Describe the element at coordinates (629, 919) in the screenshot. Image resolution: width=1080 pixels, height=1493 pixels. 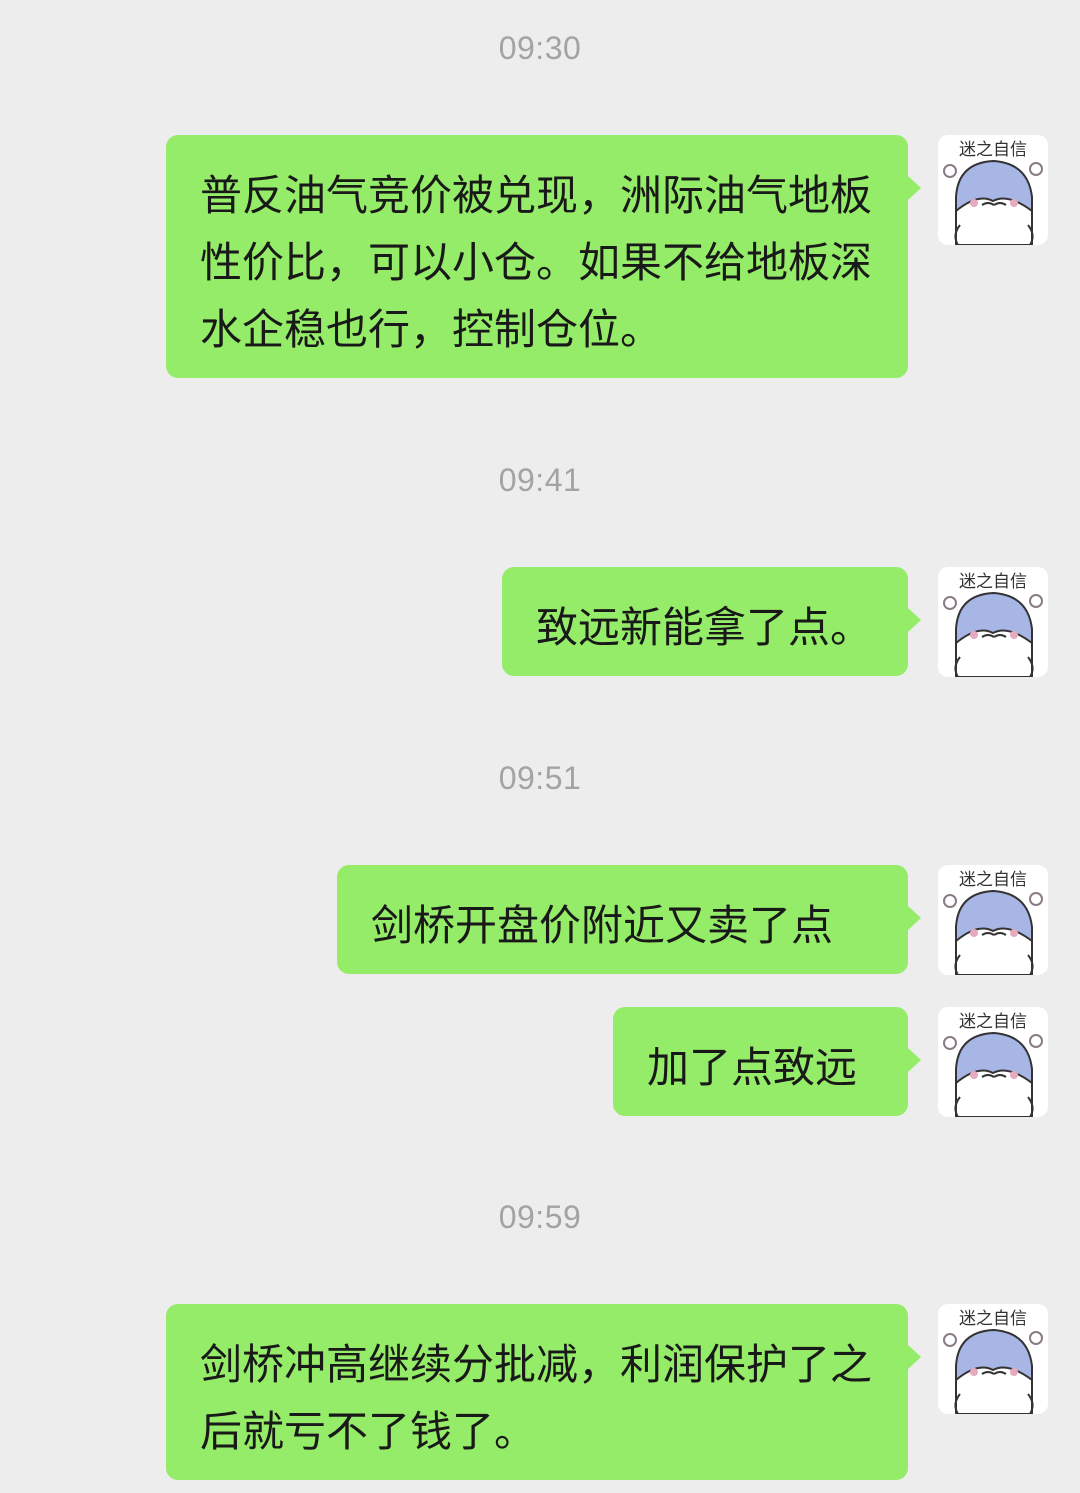
I see `message-bubble: 剑桥开盘价附近又卖了点` at that location.